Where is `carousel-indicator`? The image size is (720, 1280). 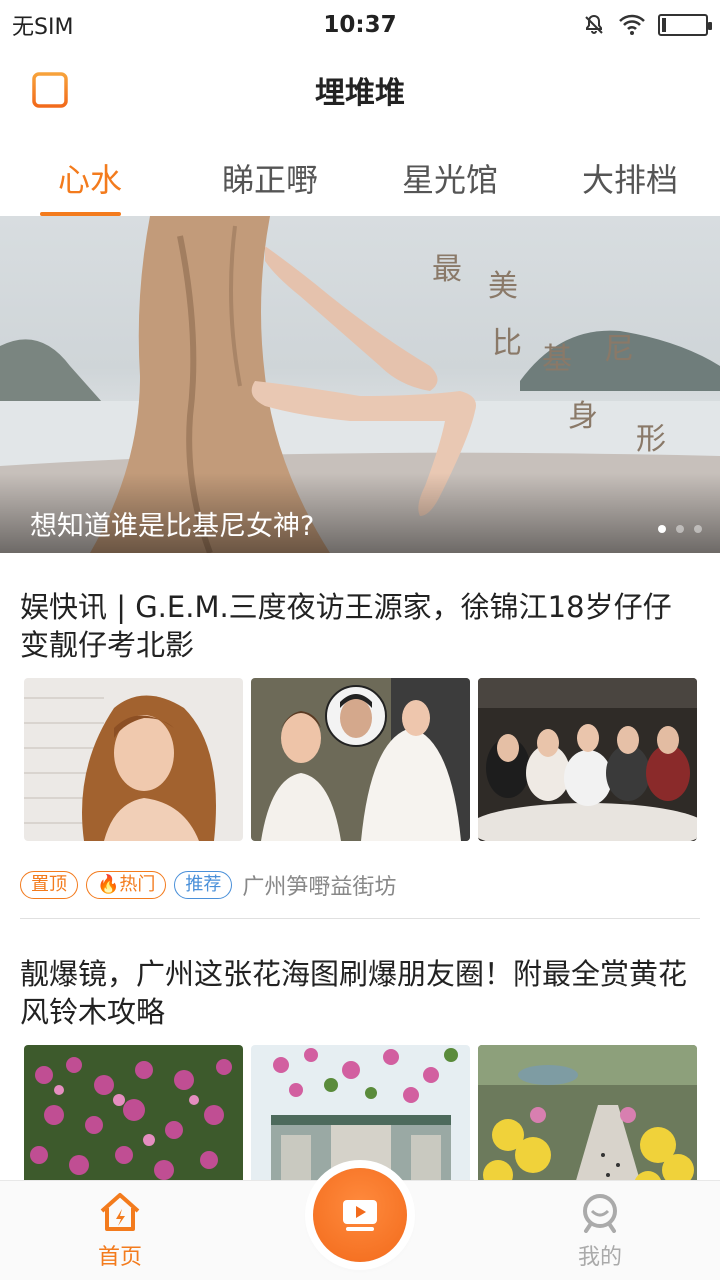 carousel-indicator is located at coordinates (680, 529).